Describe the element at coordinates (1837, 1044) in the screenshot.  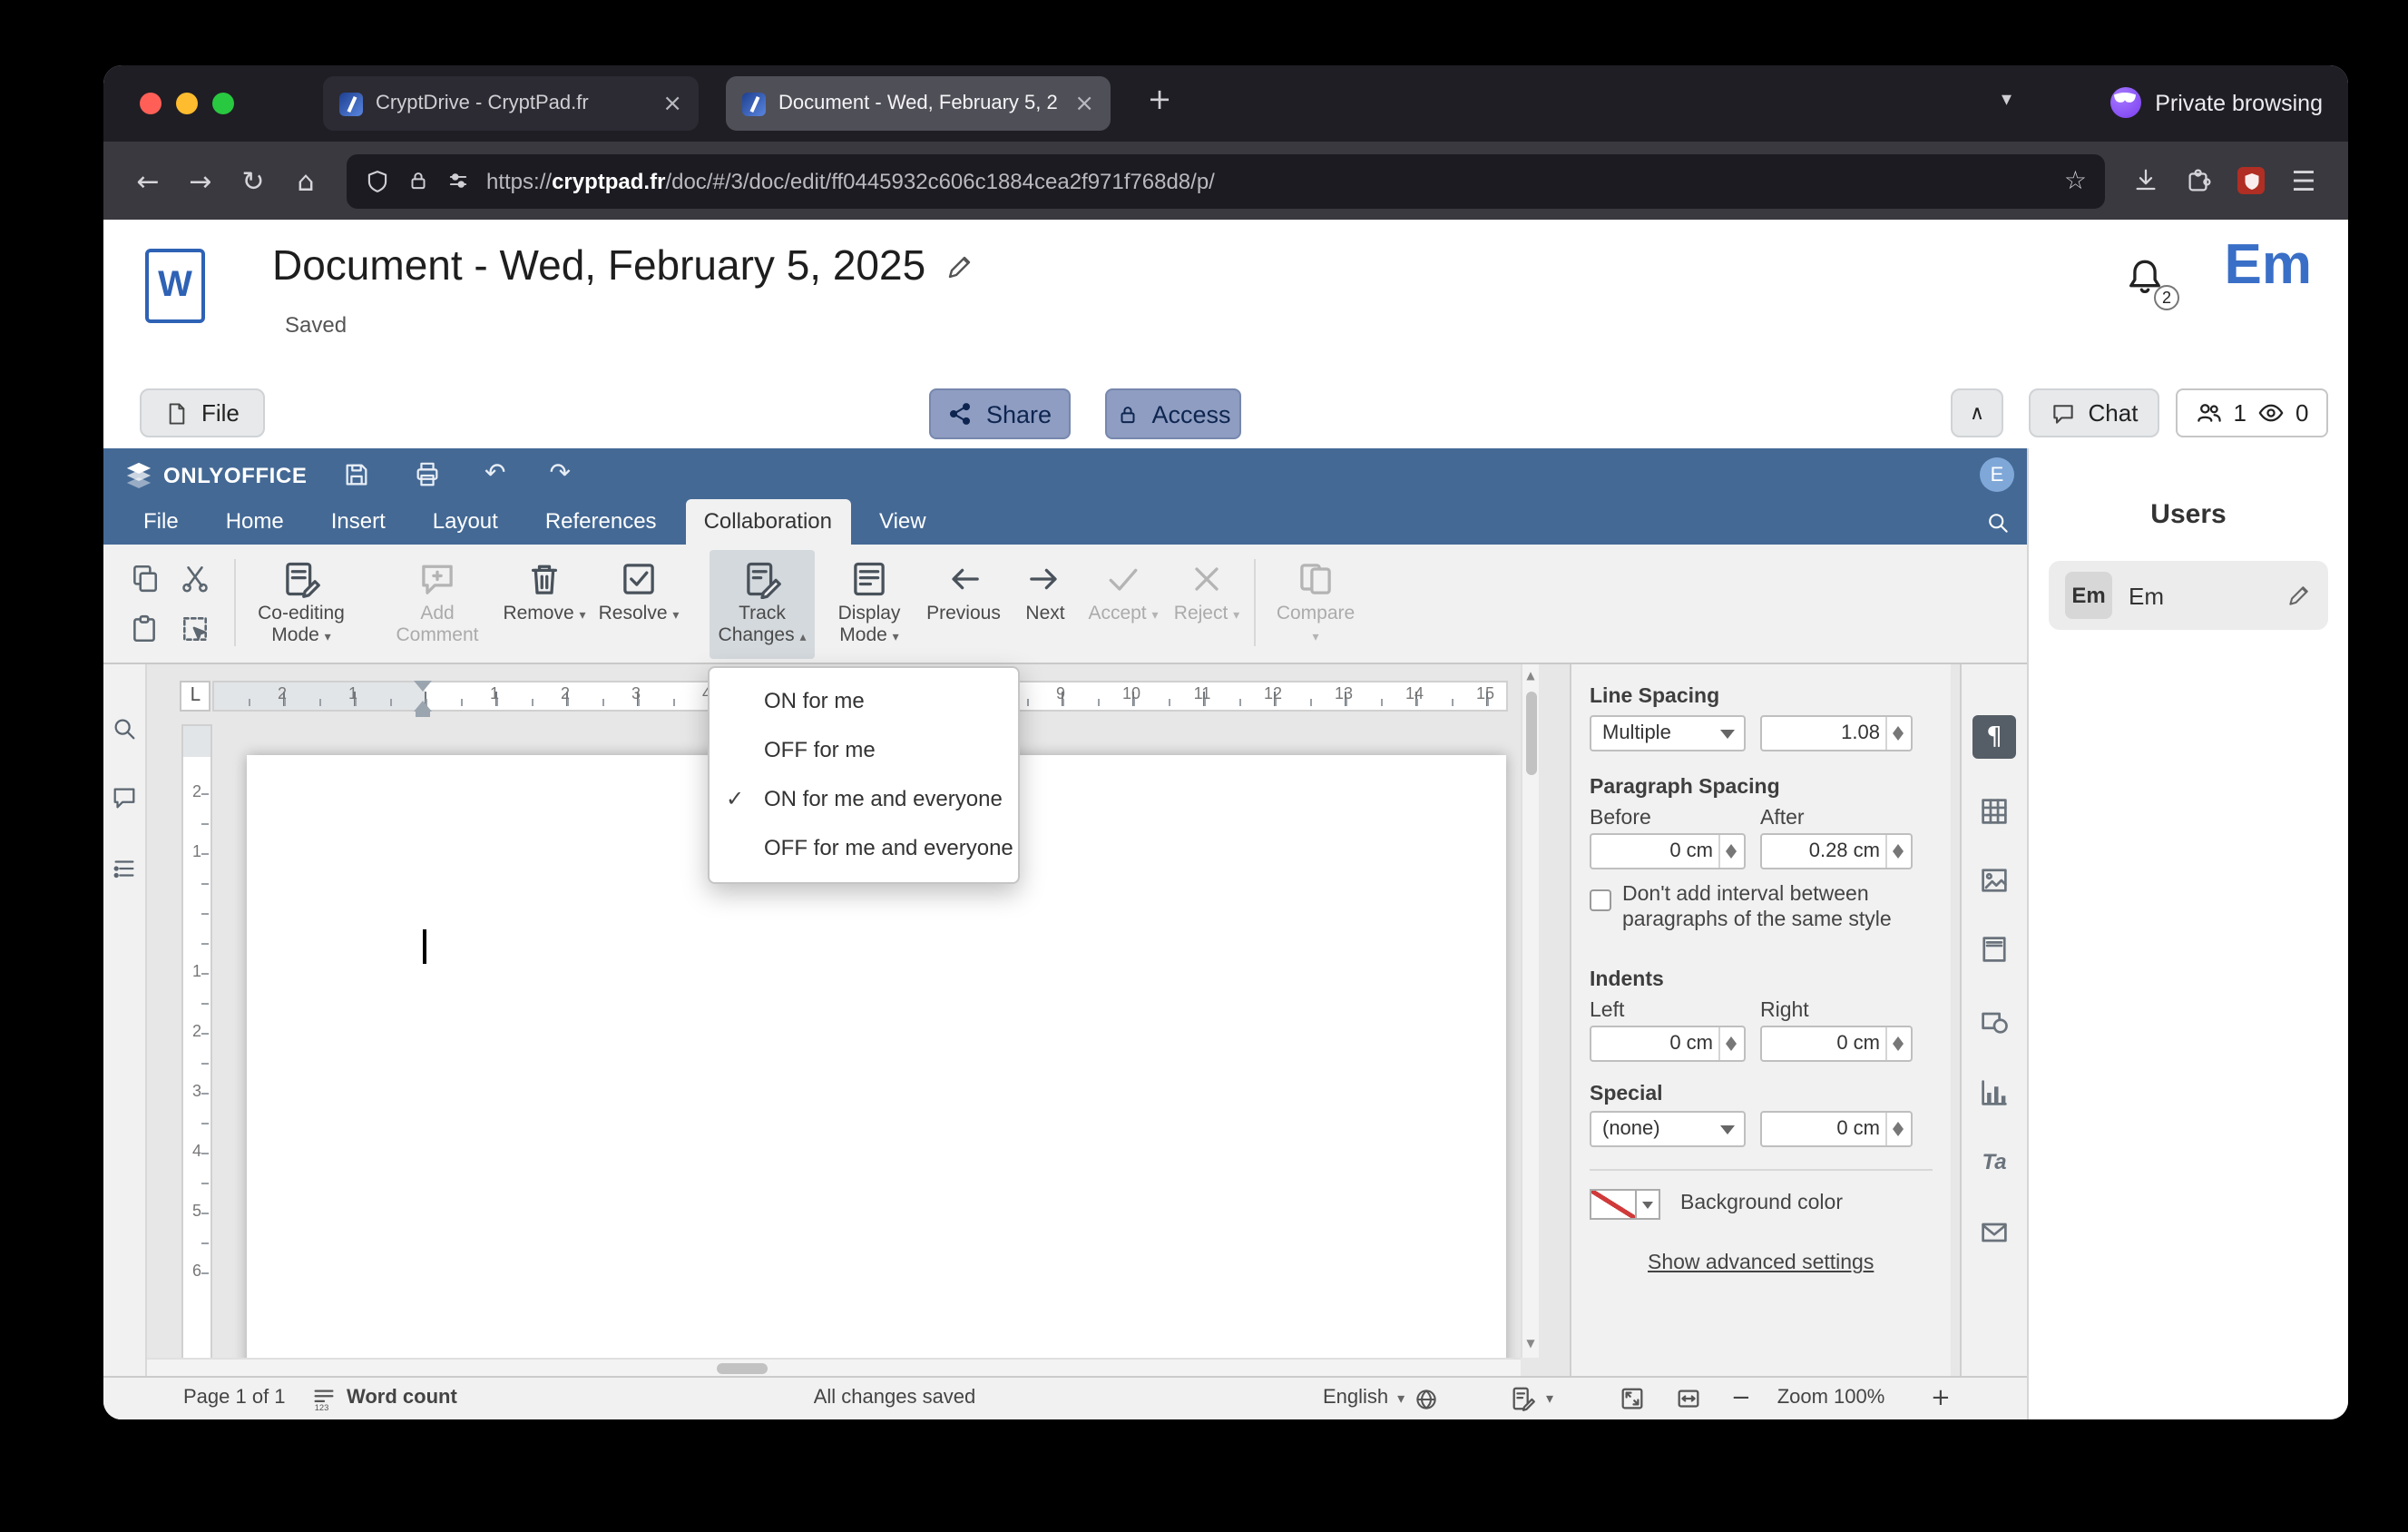
I see `indent-right-input: 0 cm` at that location.